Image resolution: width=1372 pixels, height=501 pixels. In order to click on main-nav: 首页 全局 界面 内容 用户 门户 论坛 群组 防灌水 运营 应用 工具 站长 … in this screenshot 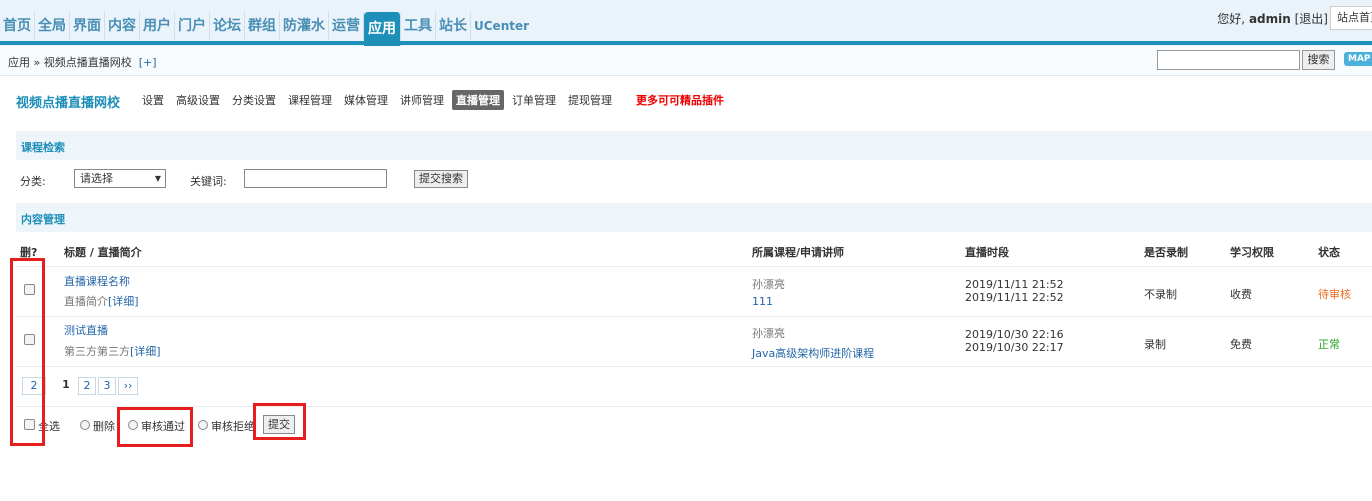, I will do `click(266, 29)`.